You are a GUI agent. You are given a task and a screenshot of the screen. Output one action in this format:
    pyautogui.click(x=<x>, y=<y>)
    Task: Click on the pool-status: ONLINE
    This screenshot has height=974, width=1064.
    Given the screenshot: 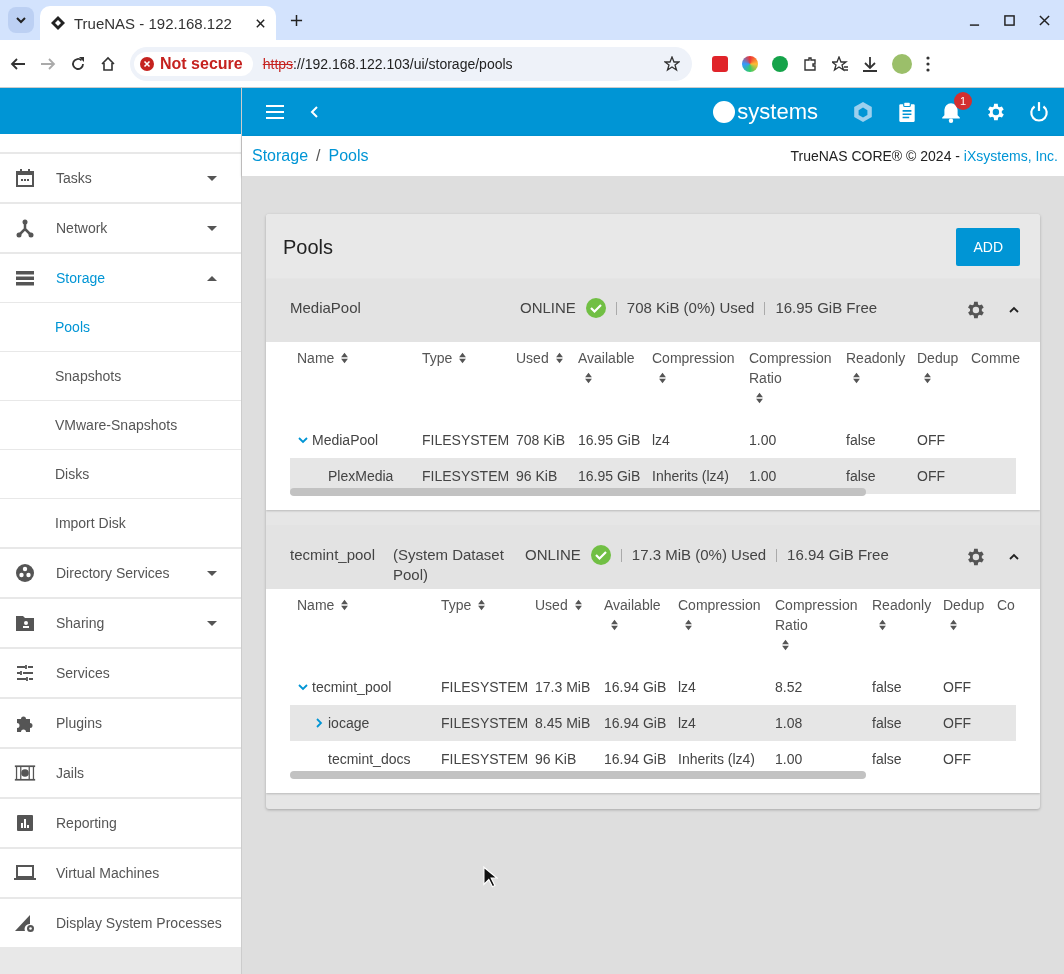 What is the action you would take?
    pyautogui.click(x=548, y=307)
    